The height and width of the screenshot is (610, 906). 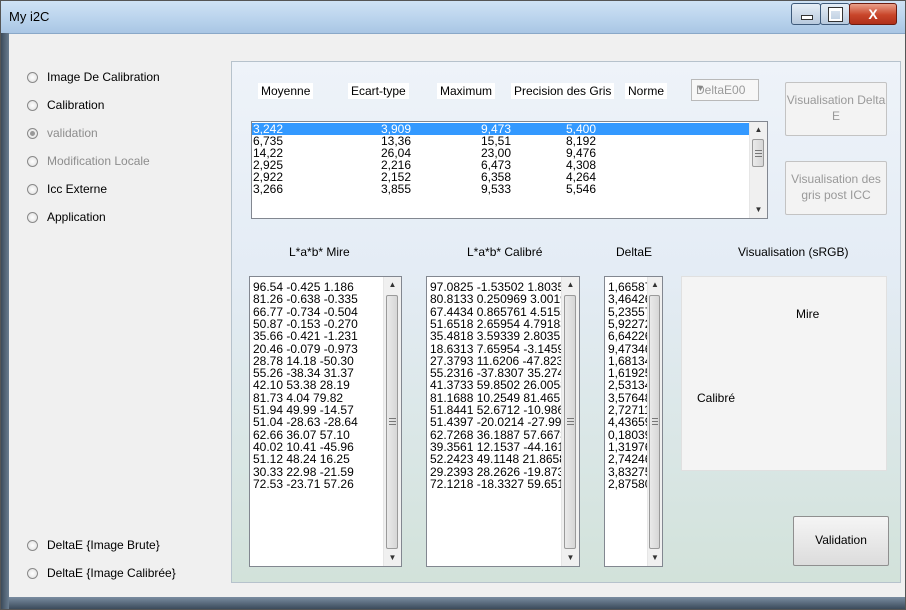 What do you see at coordinates (103, 77) in the screenshot?
I see `radio-label: Image De Calibration` at bounding box center [103, 77].